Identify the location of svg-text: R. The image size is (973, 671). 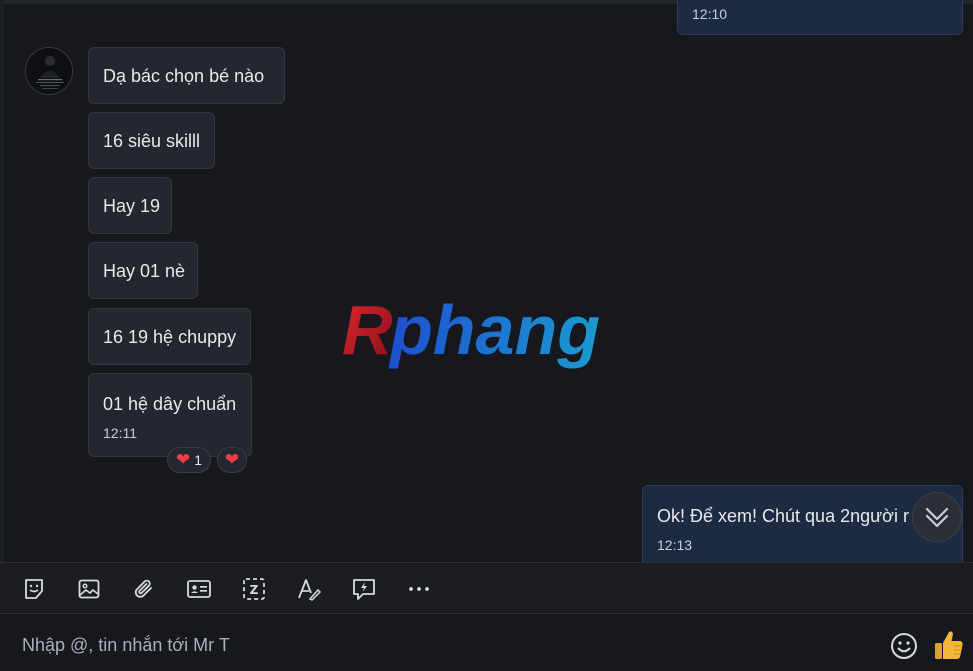
(367, 330).